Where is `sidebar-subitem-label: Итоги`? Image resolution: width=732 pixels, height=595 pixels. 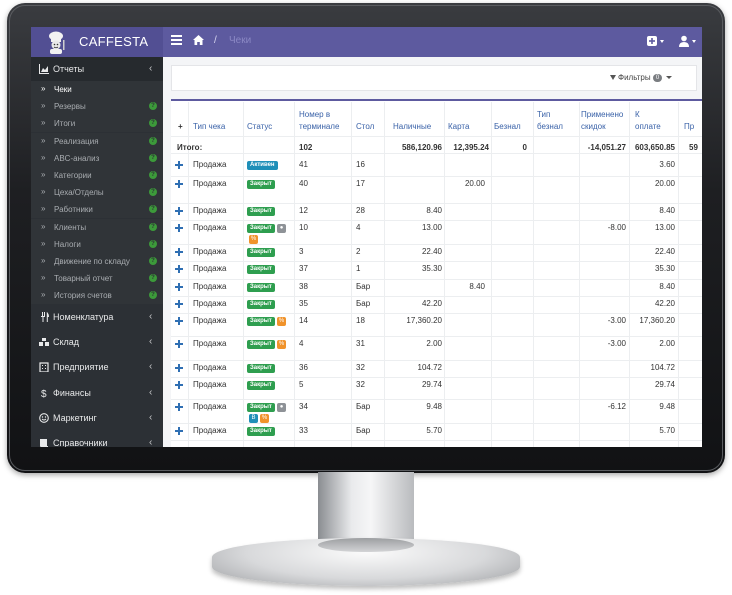
sidebar-subitem-label: Итоги is located at coordinates (65, 124).